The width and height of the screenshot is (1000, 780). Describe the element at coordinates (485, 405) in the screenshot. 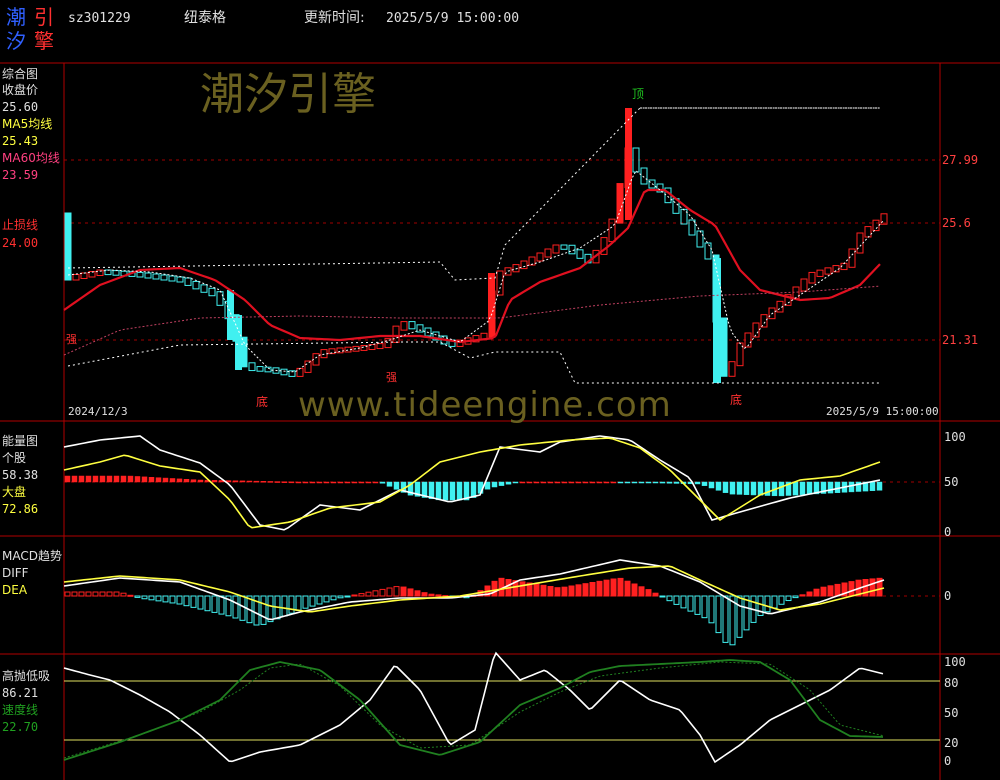

I see `watermark-url: www.tideengine.com` at that location.